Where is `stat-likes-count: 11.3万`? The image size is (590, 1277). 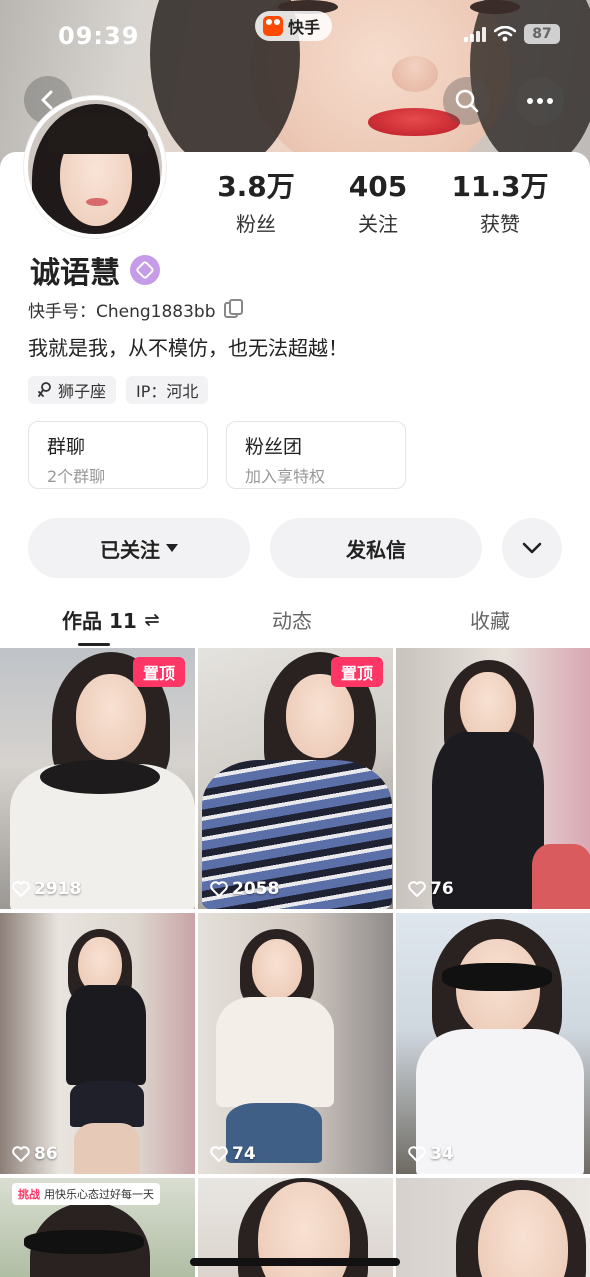
stat-likes-count: 11.3万 is located at coordinates (500, 186).